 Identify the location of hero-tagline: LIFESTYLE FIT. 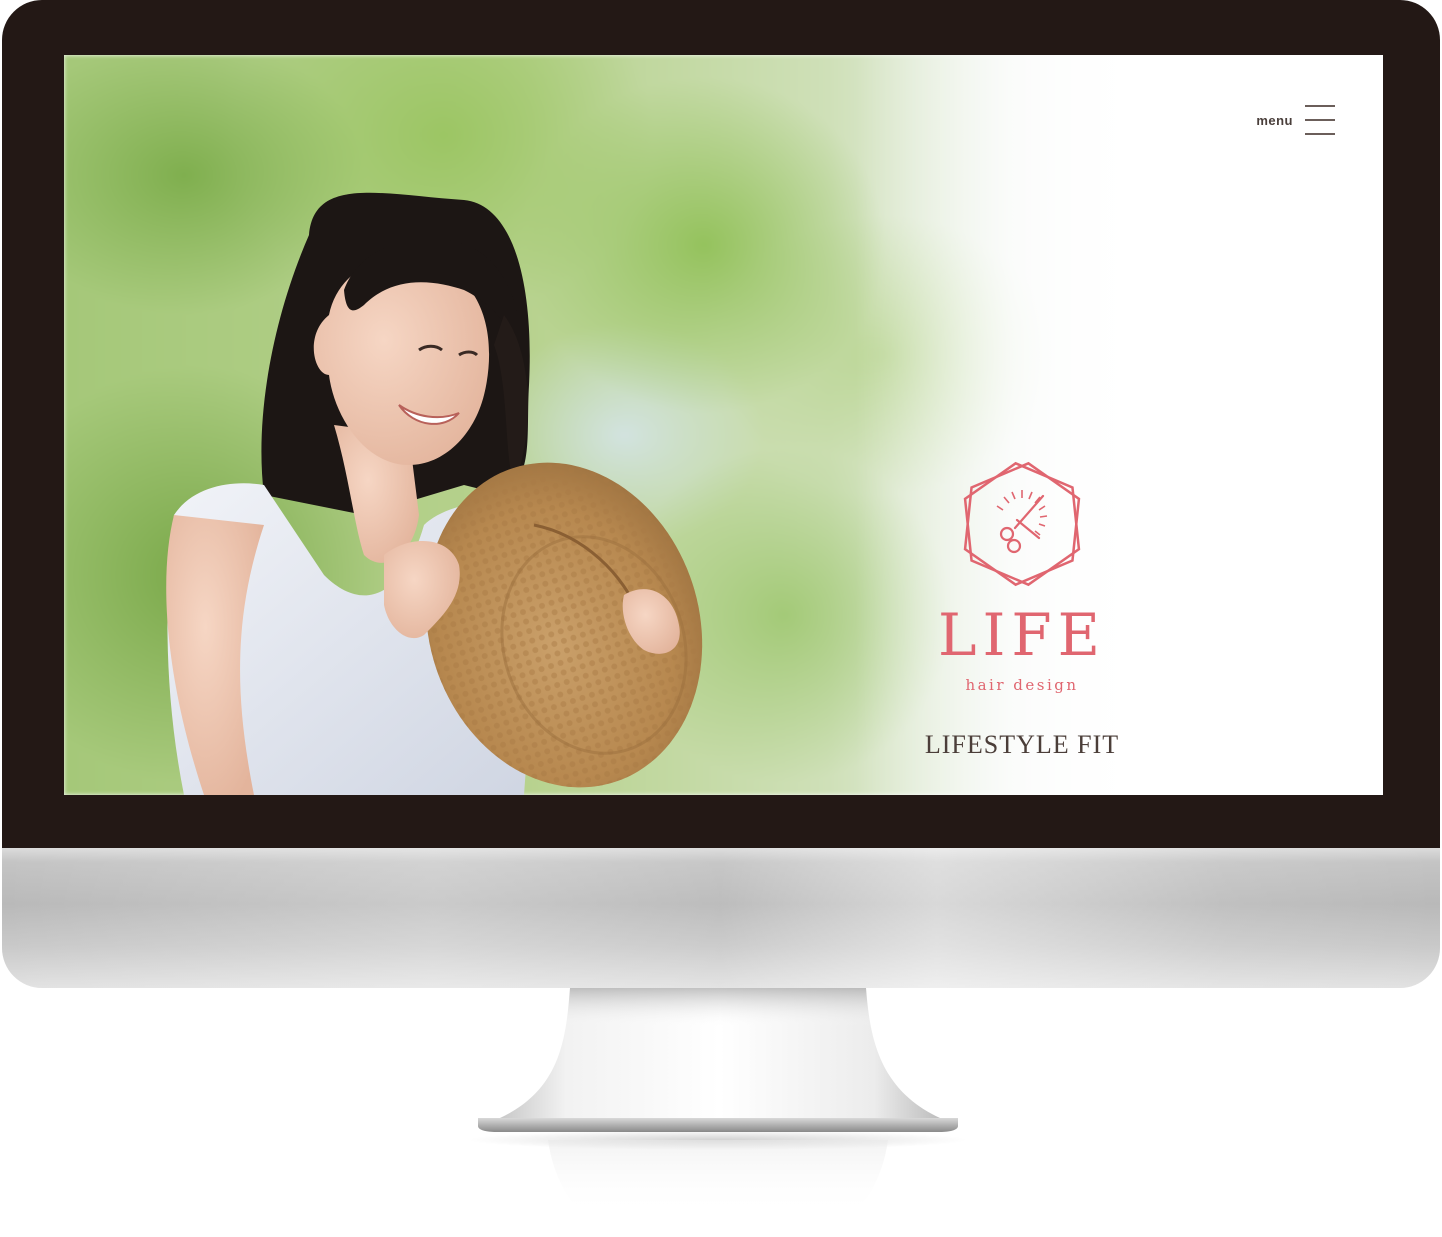
(1022, 744).